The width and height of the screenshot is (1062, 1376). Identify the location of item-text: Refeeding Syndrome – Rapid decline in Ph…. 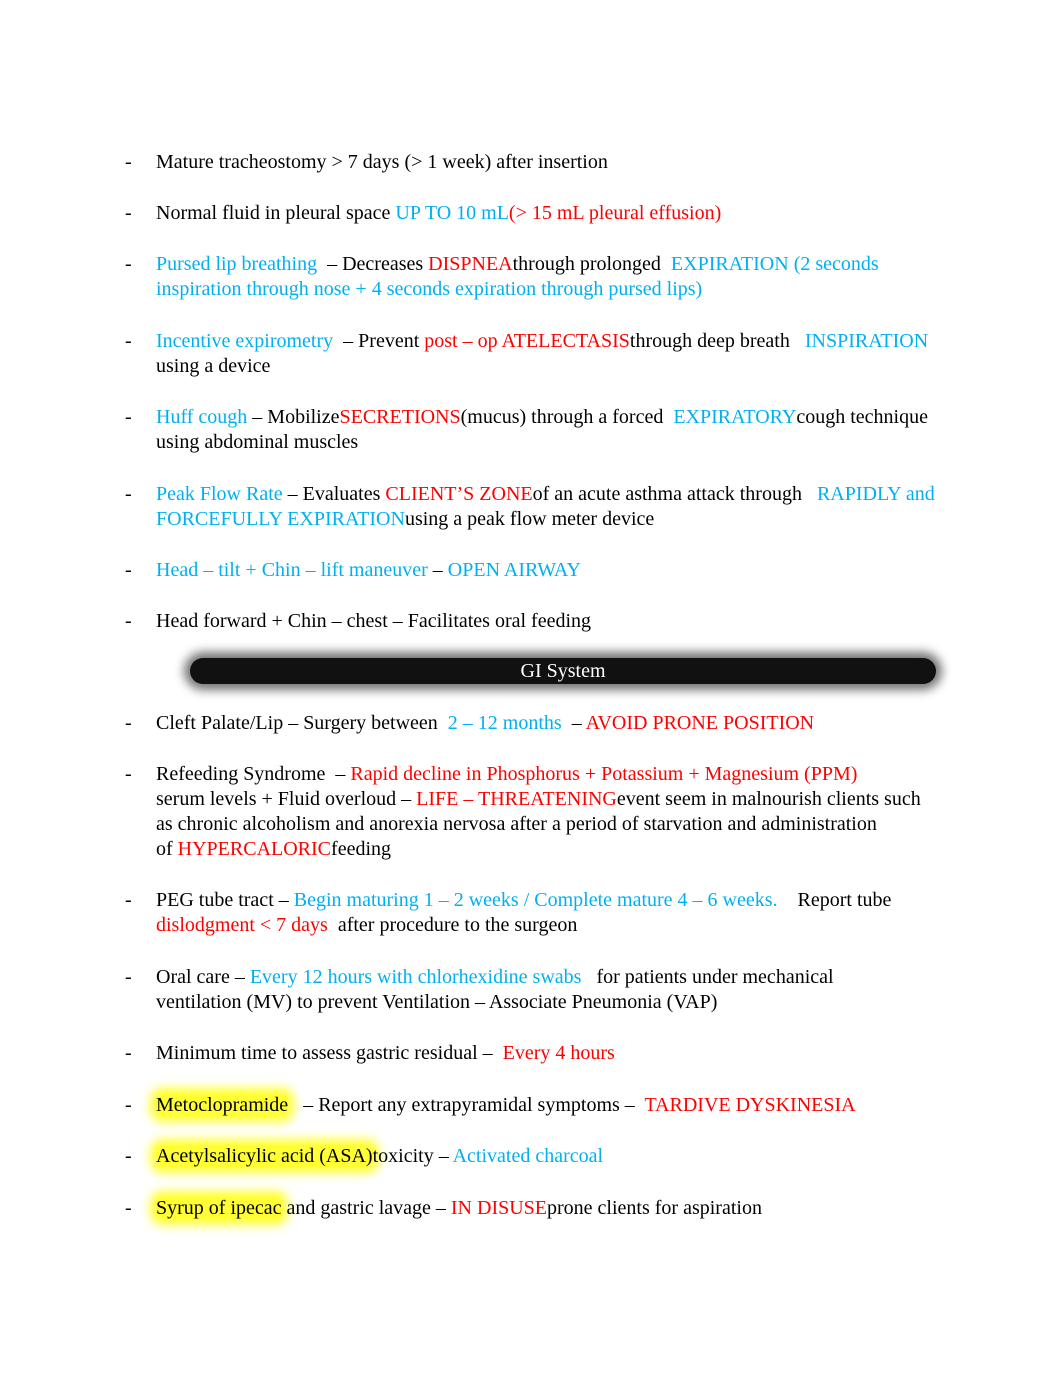
(556, 812).